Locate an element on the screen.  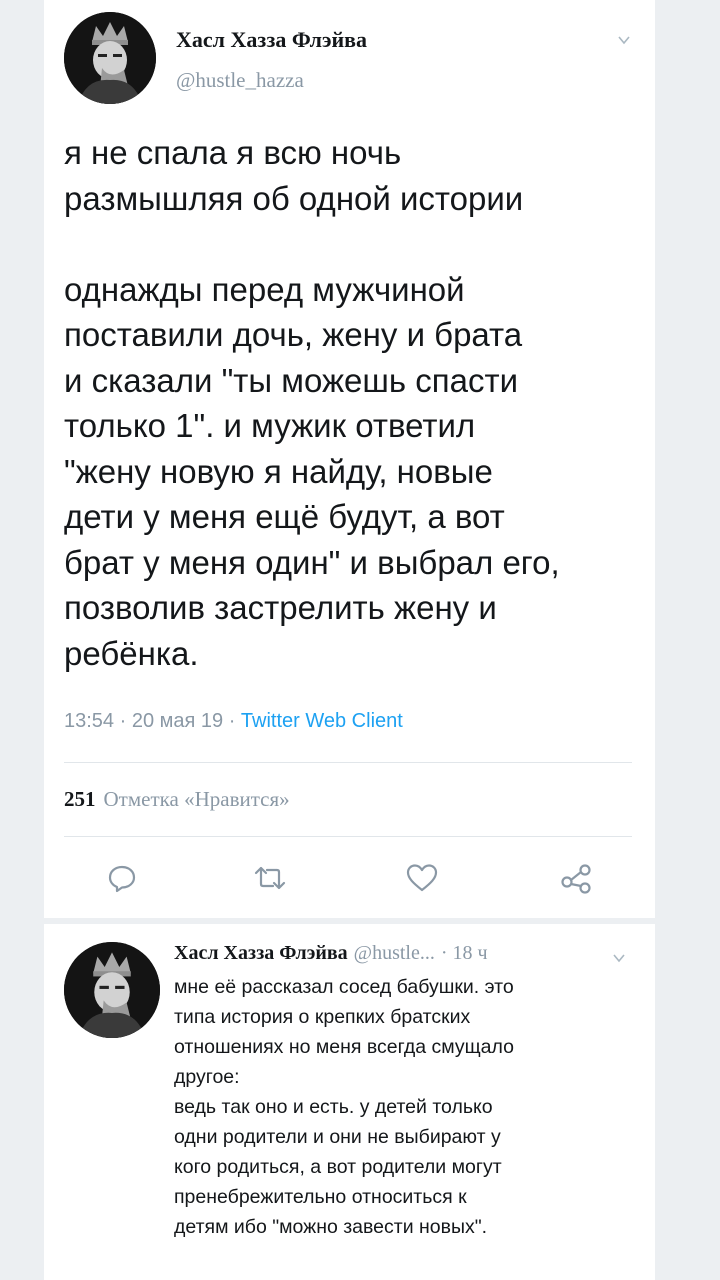
author-avatar is located at coordinates (110, 58).